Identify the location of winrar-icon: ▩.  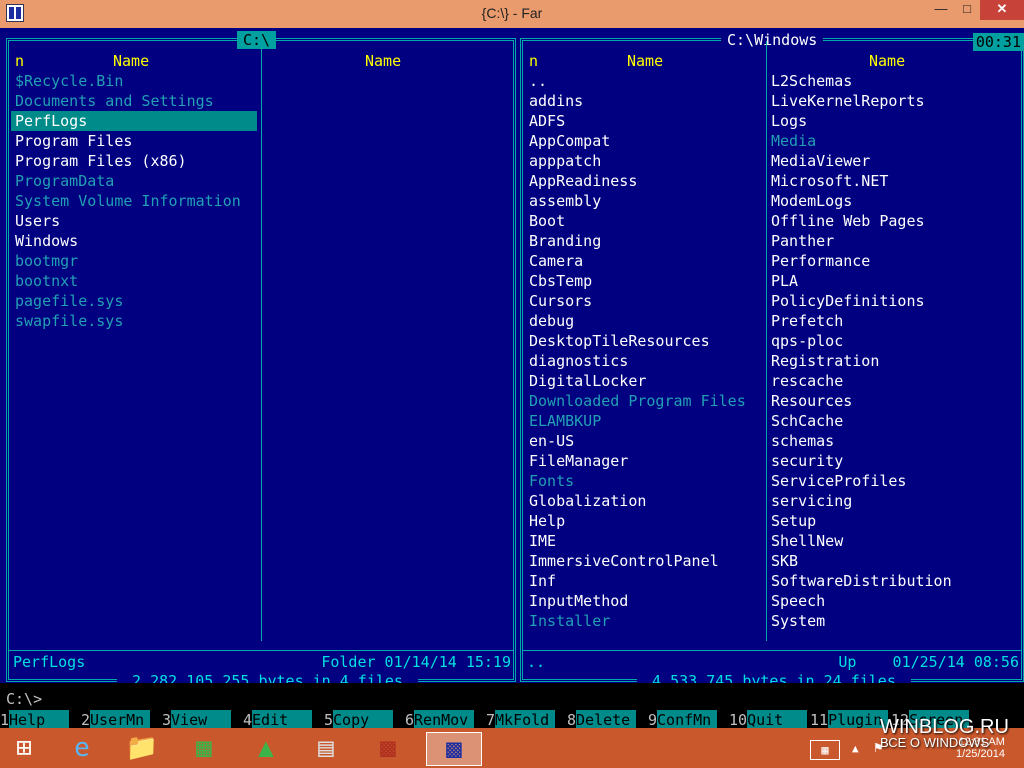
(388, 748).